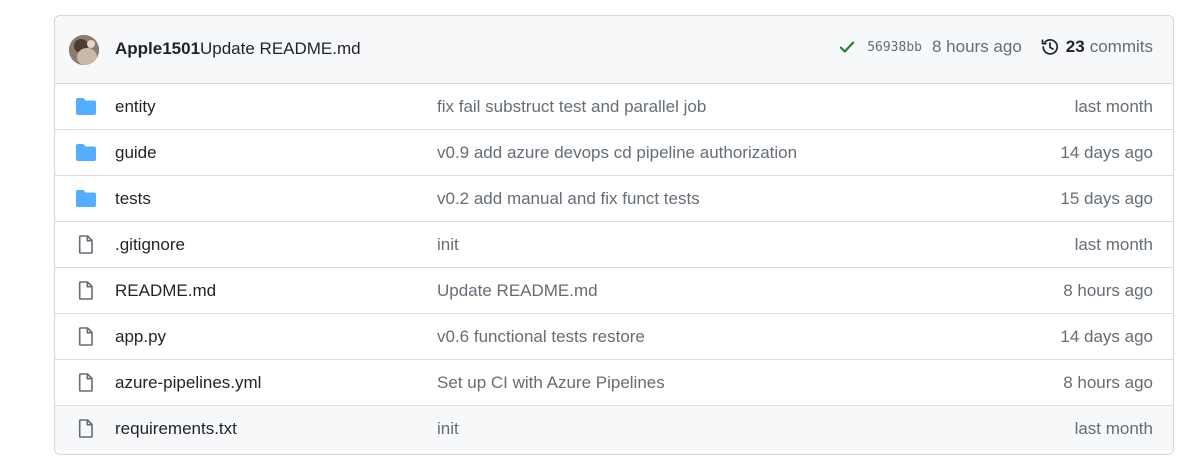  I want to click on file-row: .gitignore init last month, so click(614, 244).